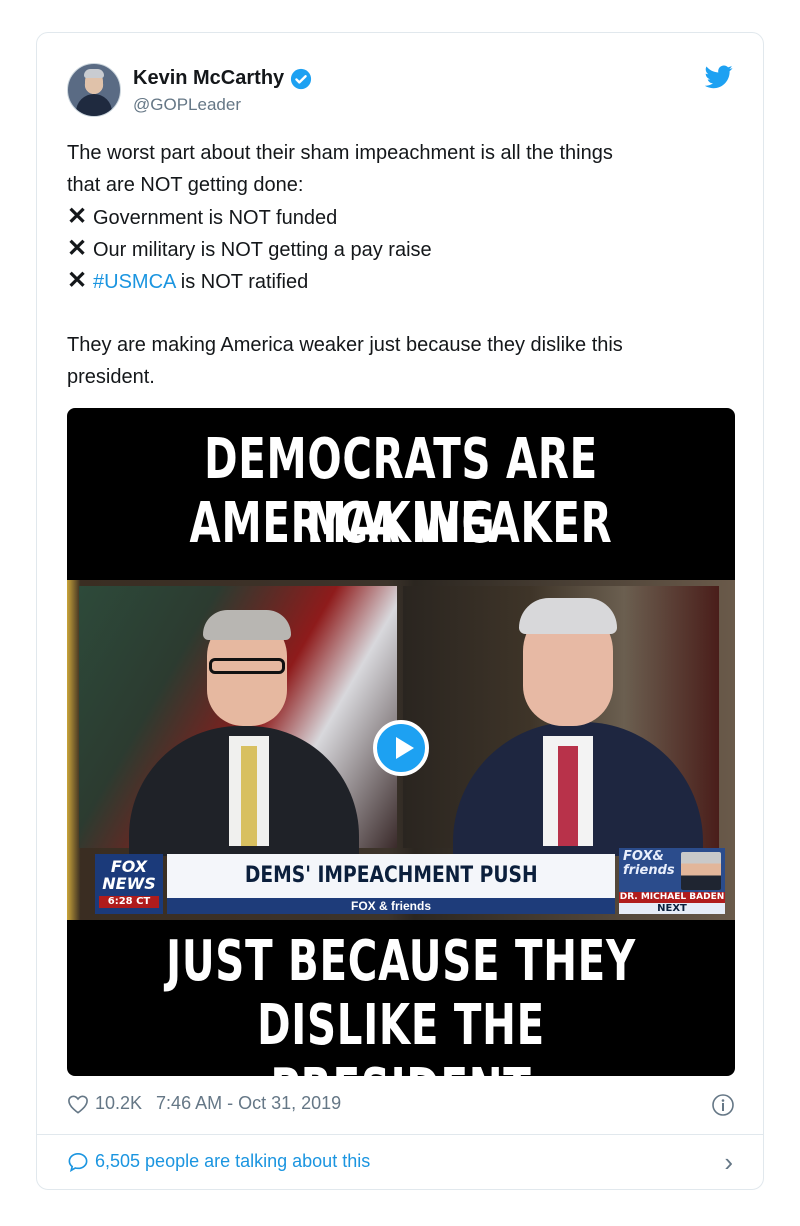  I want to click on headline-bottom-2: DISLIKE THE PRESIDENT, so click(401, 1035).